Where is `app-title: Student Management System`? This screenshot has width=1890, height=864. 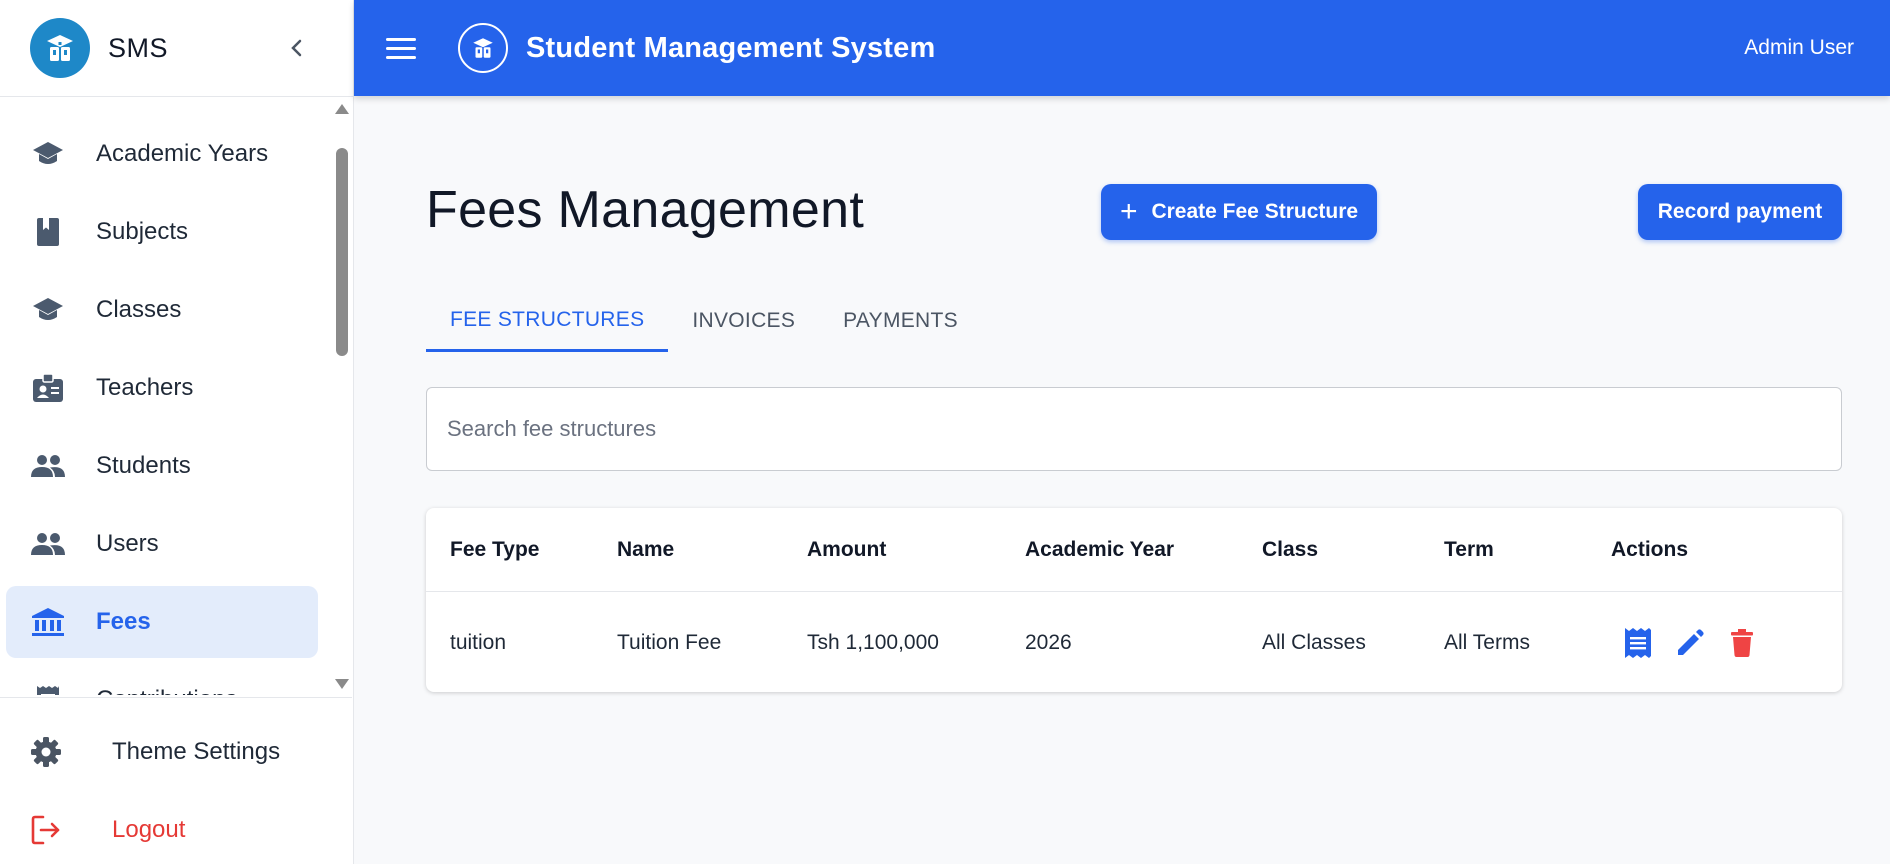
app-title: Student Management System is located at coordinates (731, 47).